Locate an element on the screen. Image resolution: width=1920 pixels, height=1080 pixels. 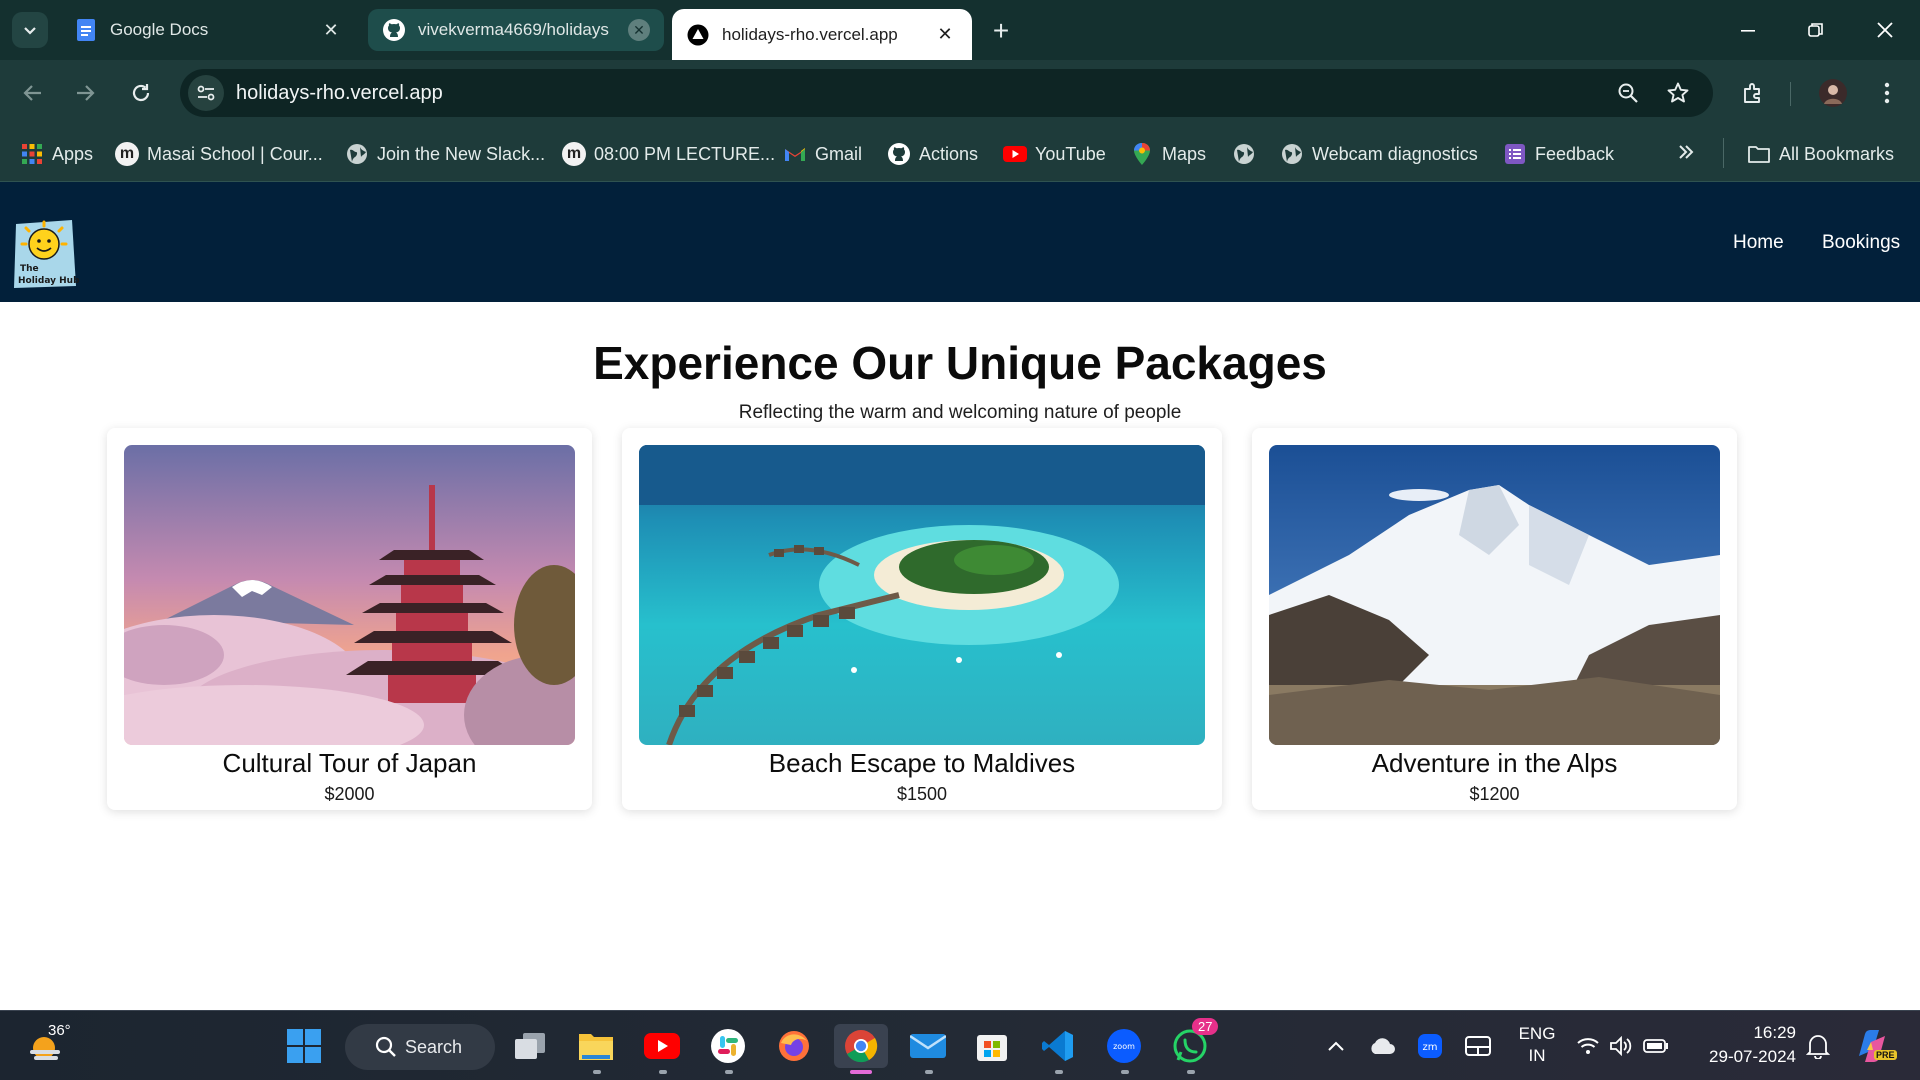
taskbar-search: Search is located at coordinates (420, 1047).